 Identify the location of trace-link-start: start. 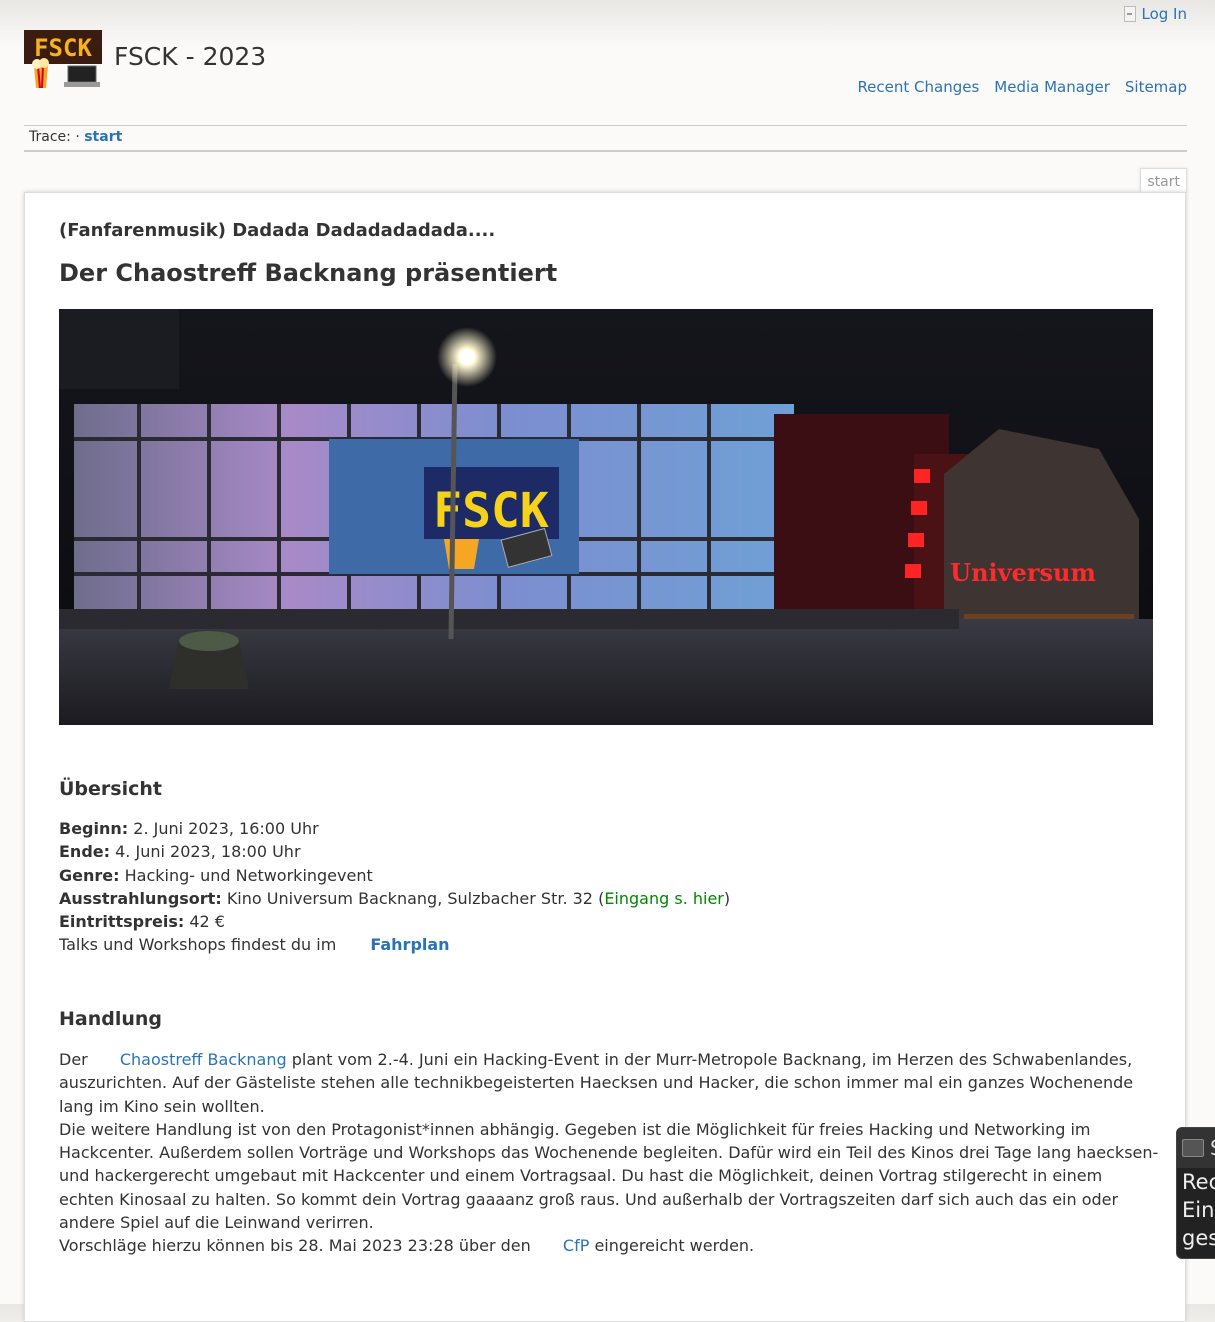
(103, 137).